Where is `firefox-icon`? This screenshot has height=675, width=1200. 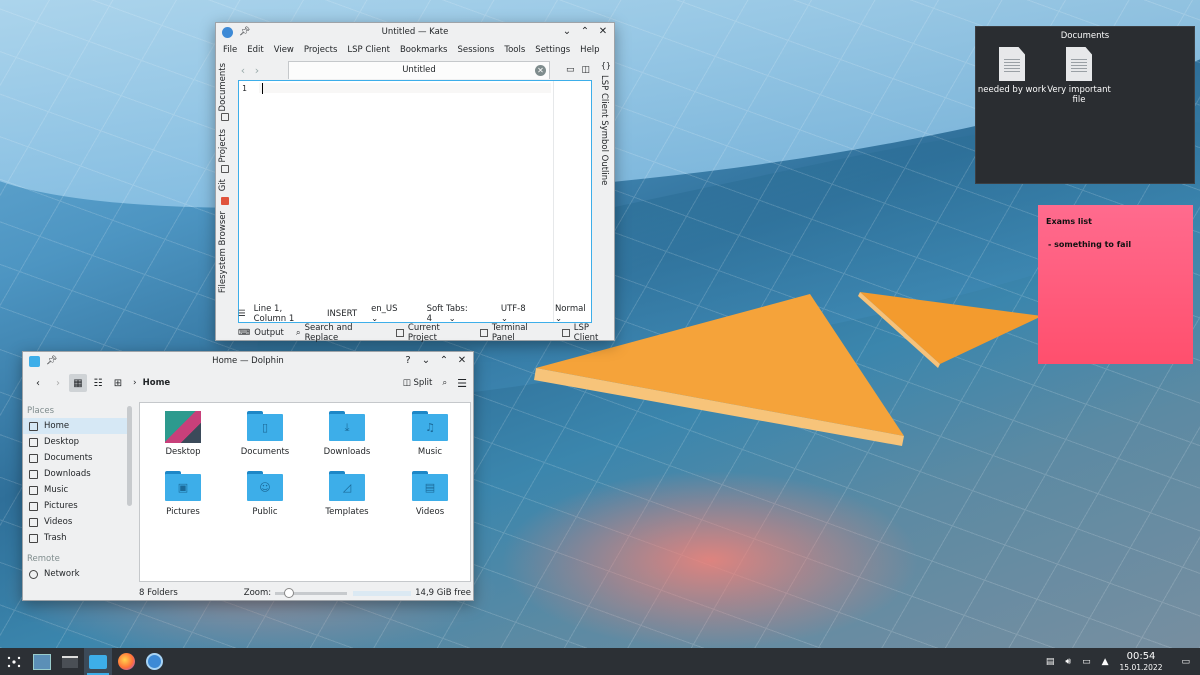 firefox-icon is located at coordinates (126, 661).